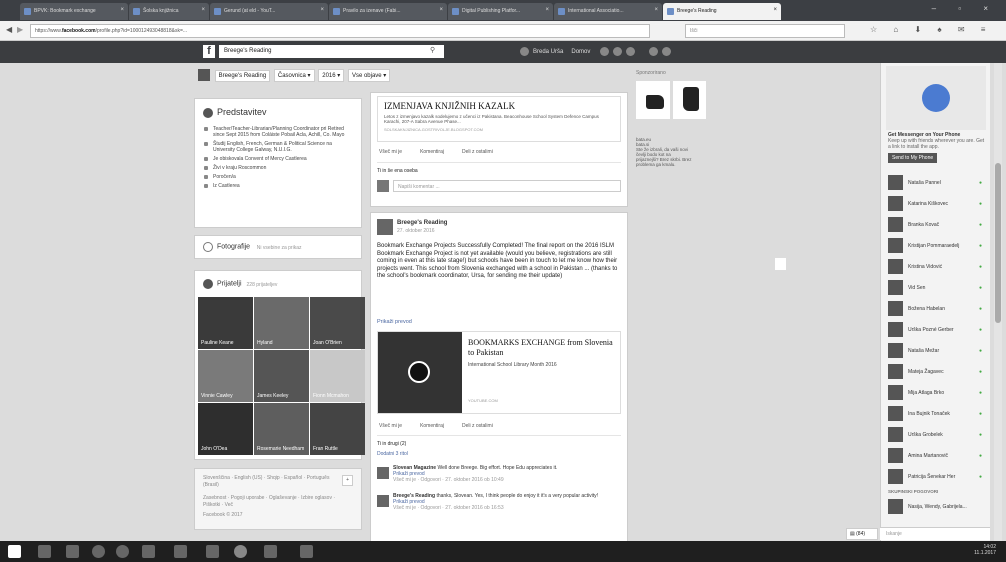 This screenshot has width=1006, height=562. What do you see at coordinates (72, 551) in the screenshot?
I see `store-icon` at bounding box center [72, 551].